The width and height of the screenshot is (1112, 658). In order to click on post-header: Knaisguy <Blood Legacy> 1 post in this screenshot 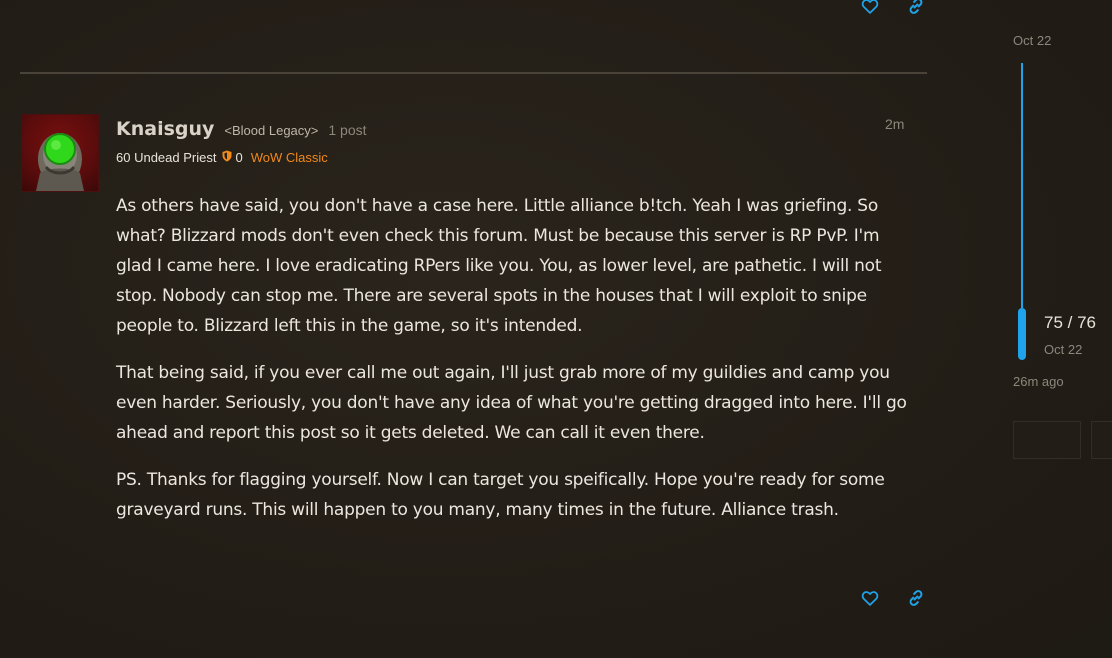, I will do `click(241, 129)`.